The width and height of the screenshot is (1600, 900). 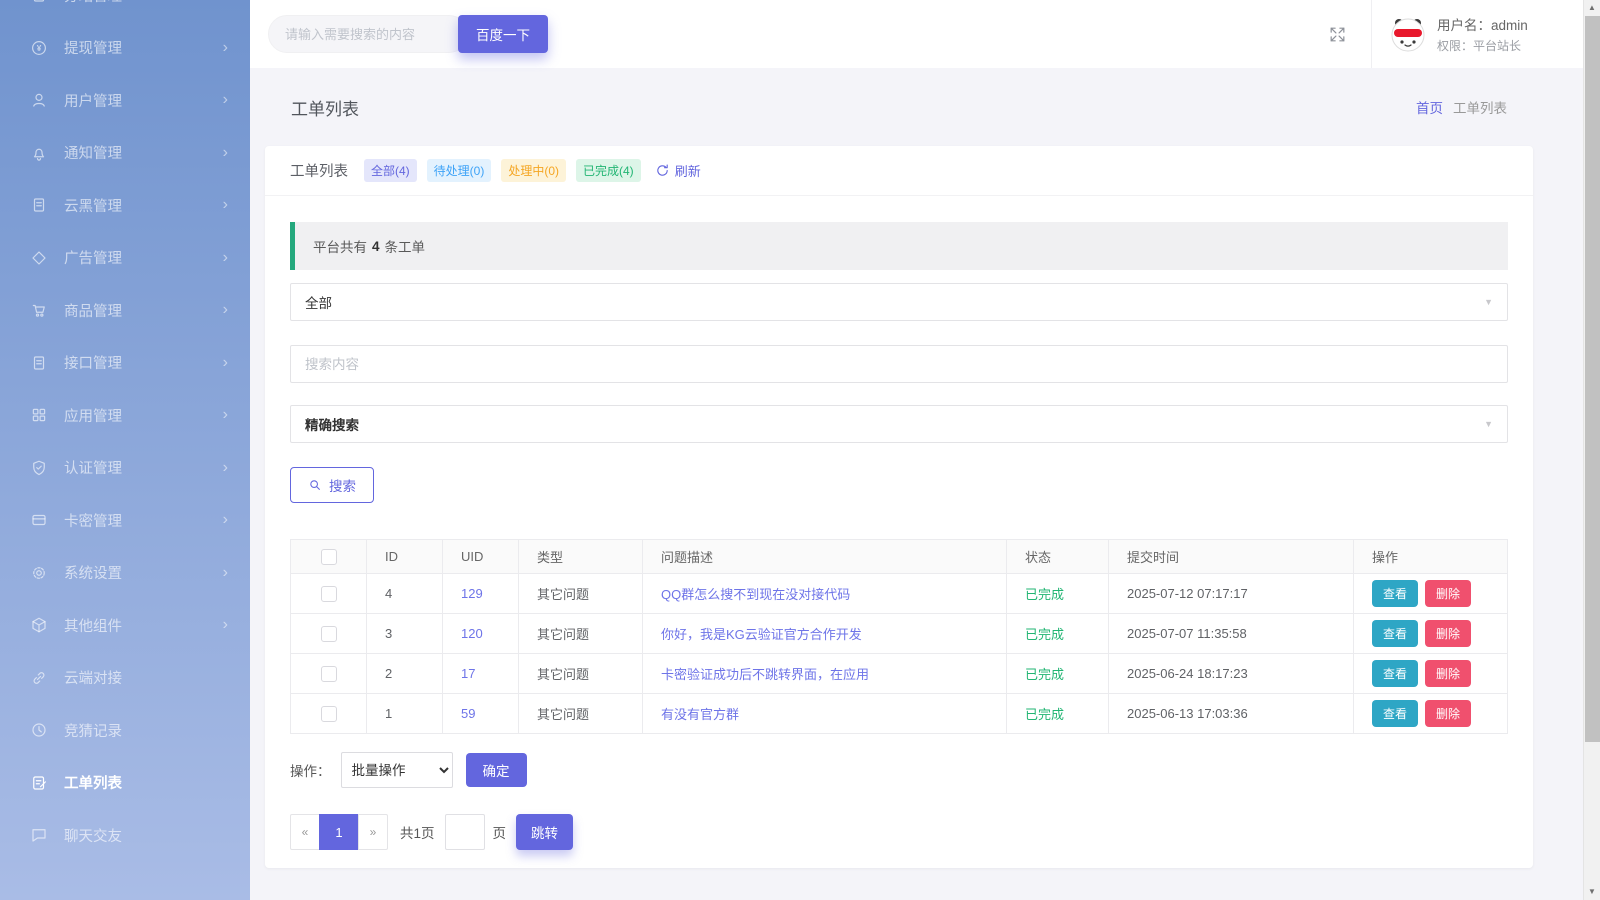 What do you see at coordinates (328, 556) in the screenshot?
I see `select-all-checkbox` at bounding box center [328, 556].